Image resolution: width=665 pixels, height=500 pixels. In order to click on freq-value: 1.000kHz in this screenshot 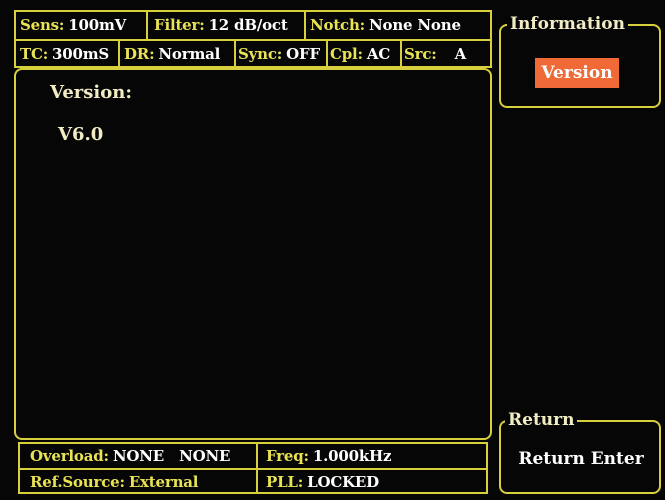, I will do `click(352, 456)`.